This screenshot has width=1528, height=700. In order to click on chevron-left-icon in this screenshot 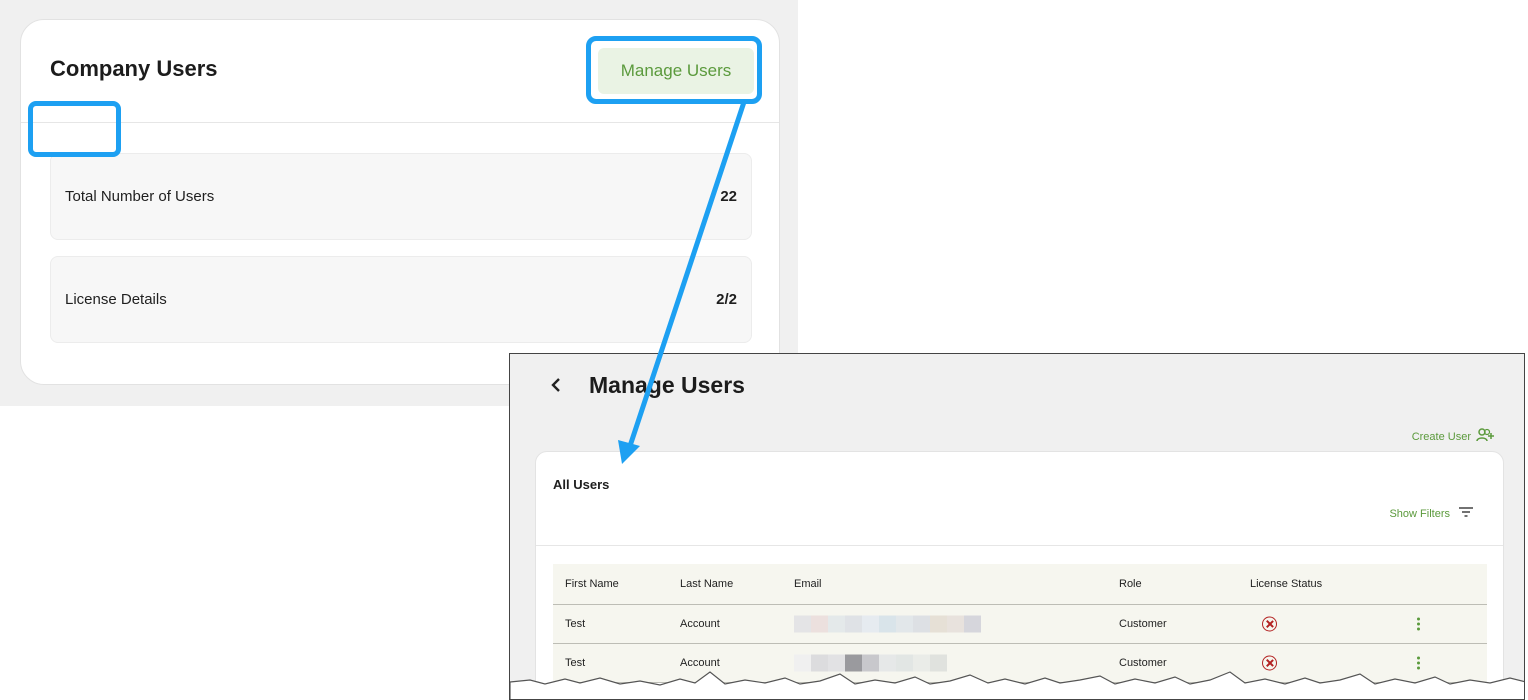, I will do `click(559, 387)`.